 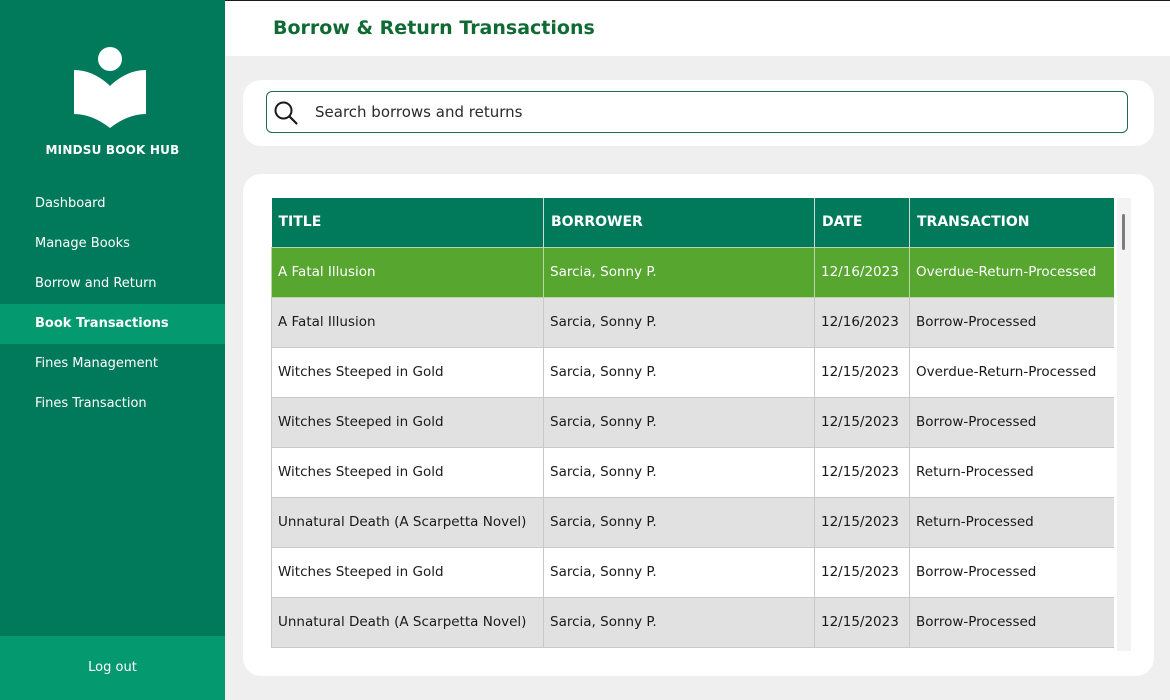 What do you see at coordinates (679, 222) in the screenshot?
I see `column-header-borrower: BORROWER` at bounding box center [679, 222].